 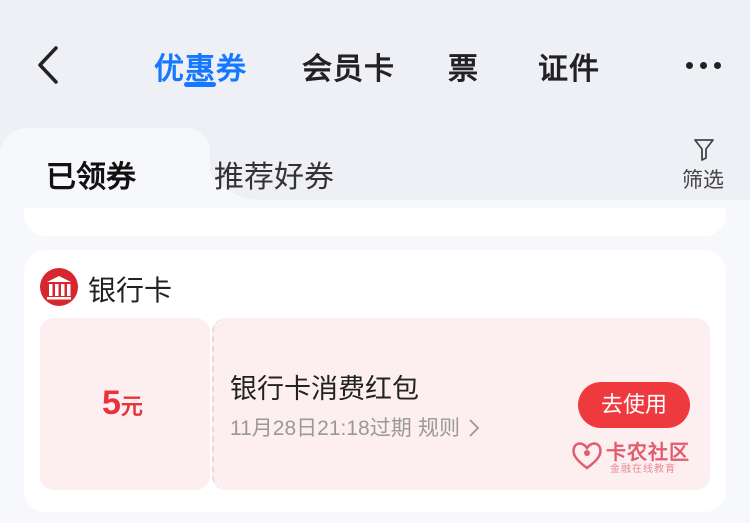 I want to click on previous-card-edge, so click(x=375, y=222).